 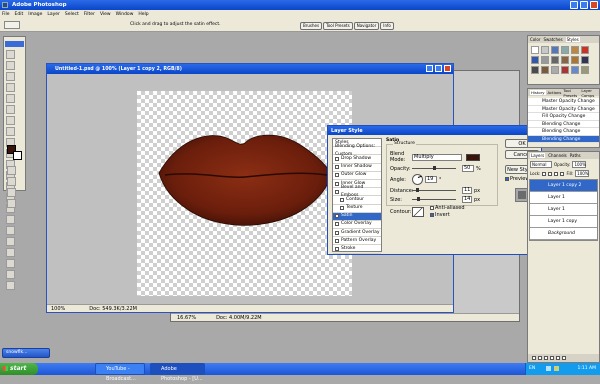 What do you see at coordinates (538, 92) in the screenshot?
I see `tab-history: History` at bounding box center [538, 92].